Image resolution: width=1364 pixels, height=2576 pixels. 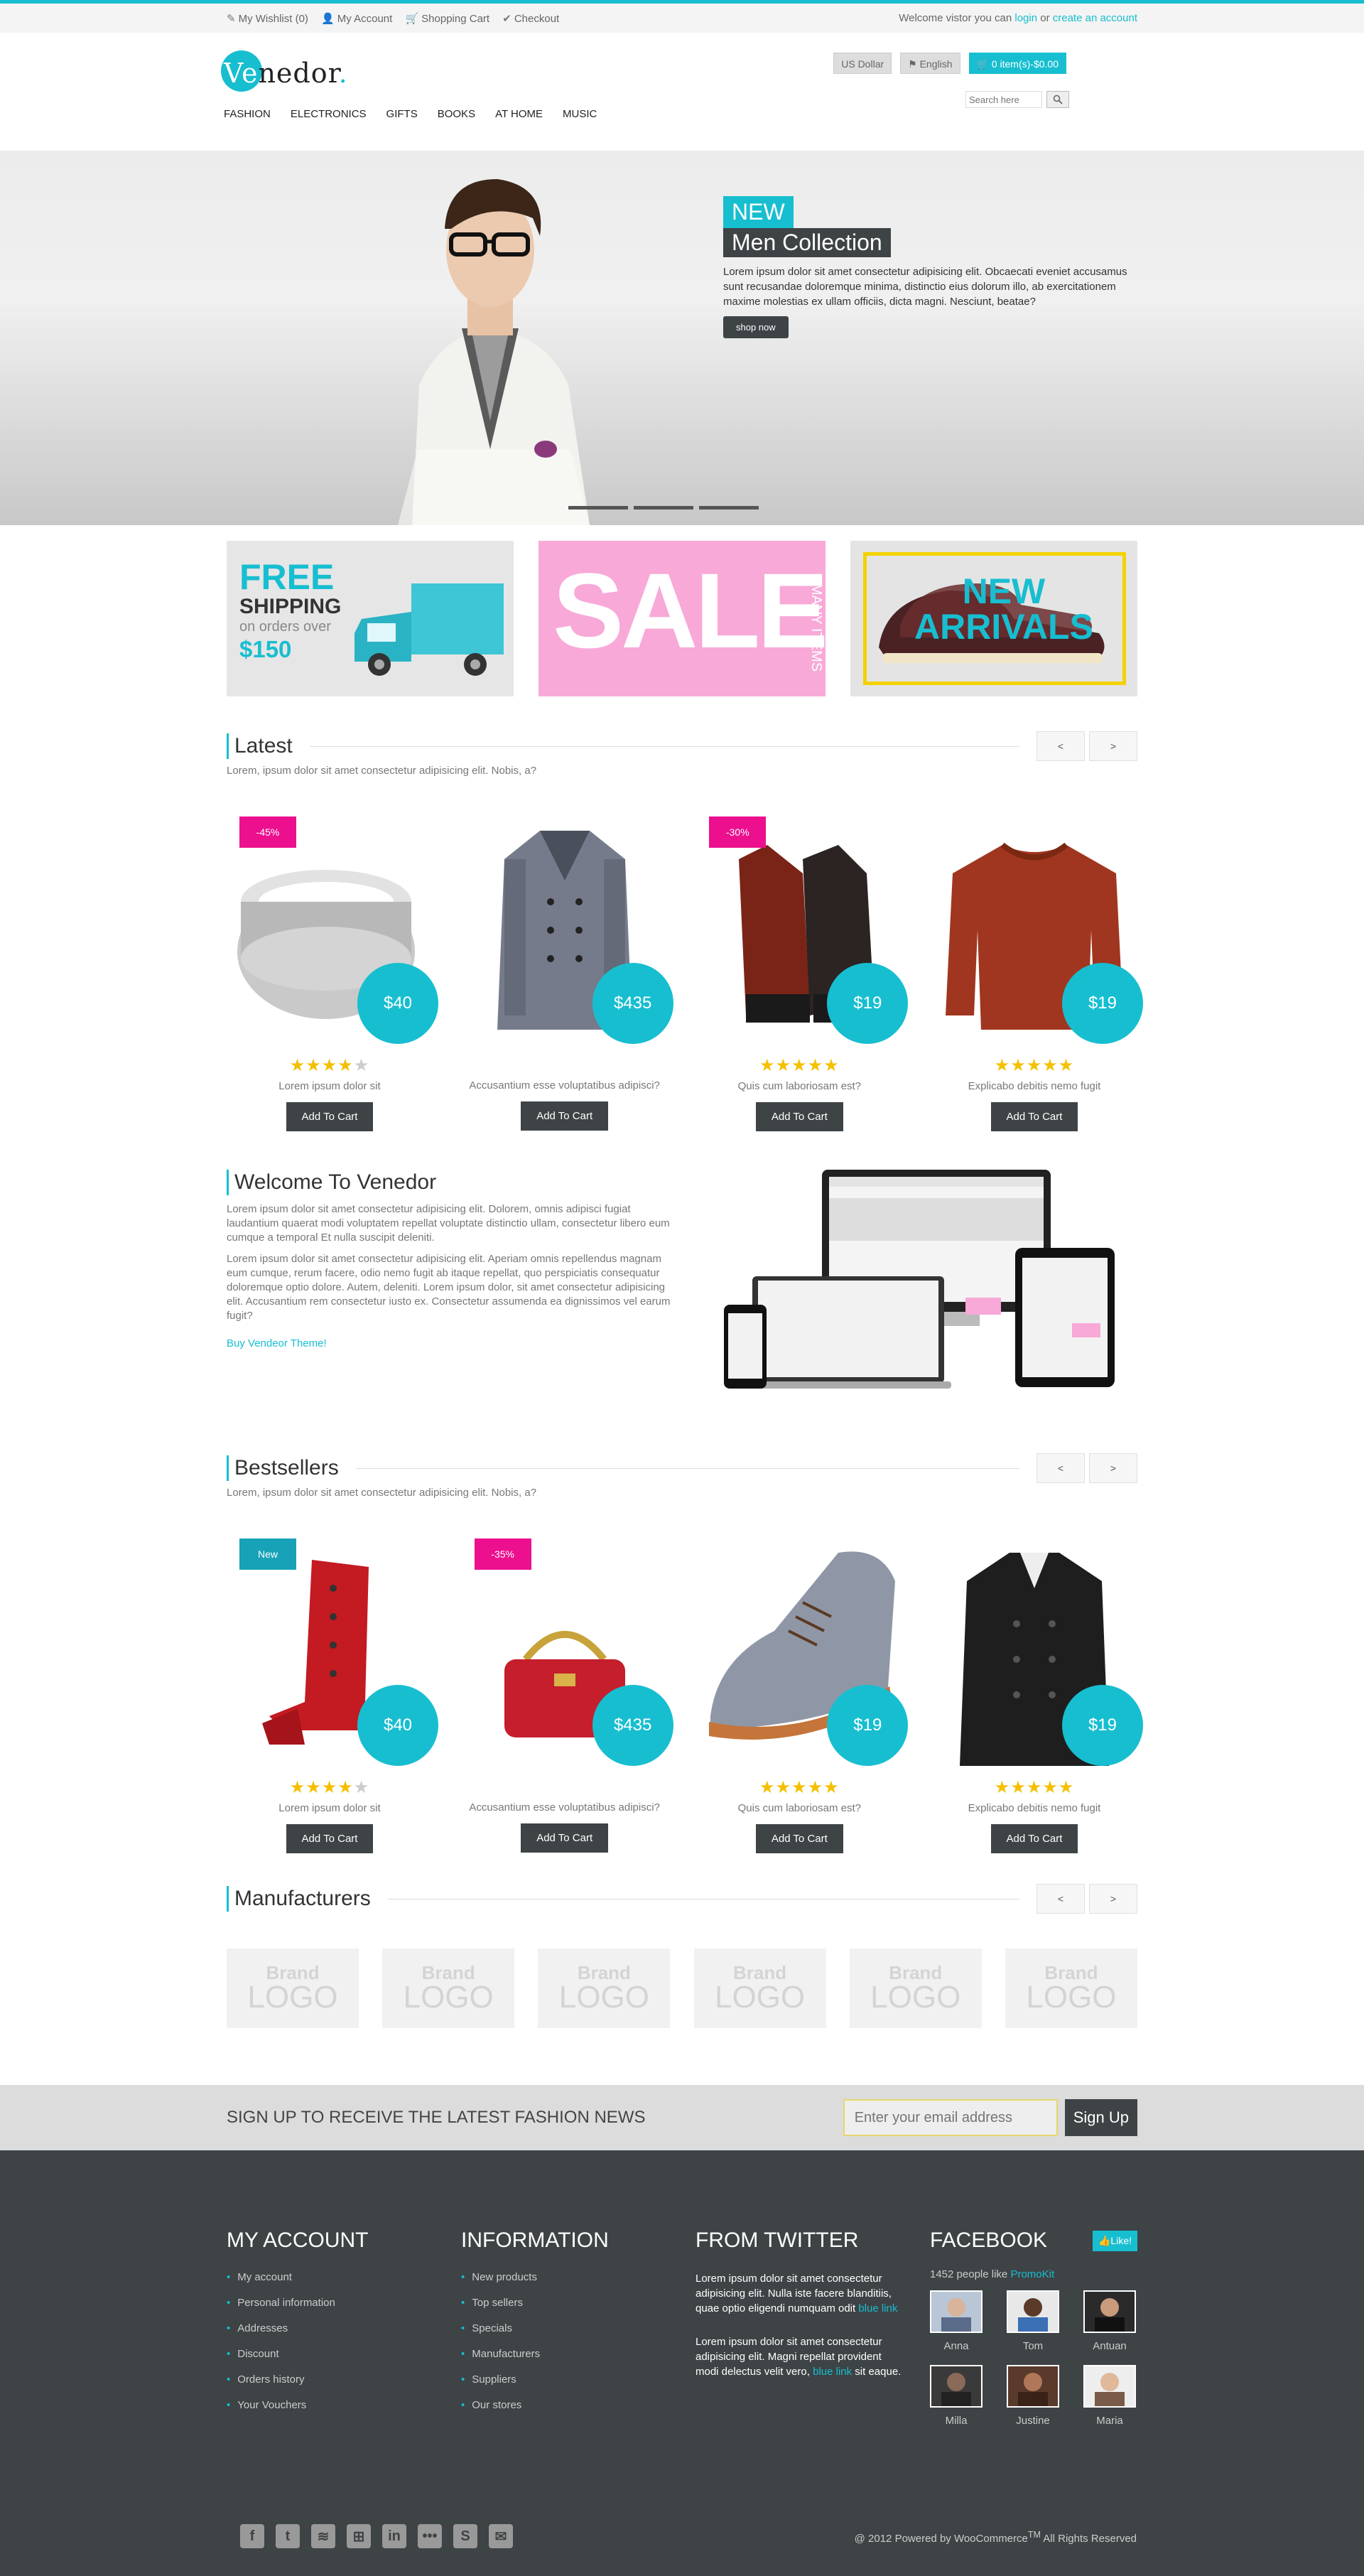 I want to click on my-account-link: 👤 My Account, so click(x=357, y=19).